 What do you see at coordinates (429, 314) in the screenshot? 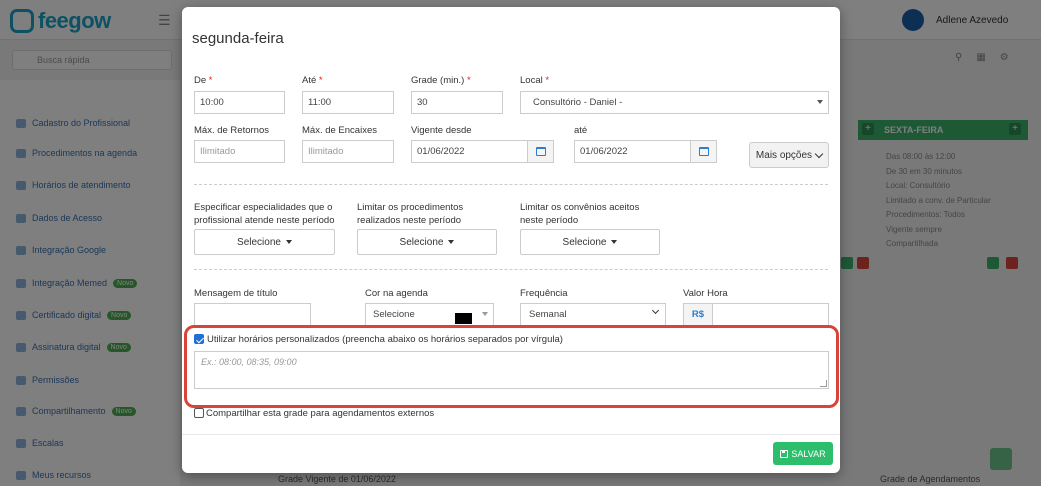
I see `color-picker: Selecione` at bounding box center [429, 314].